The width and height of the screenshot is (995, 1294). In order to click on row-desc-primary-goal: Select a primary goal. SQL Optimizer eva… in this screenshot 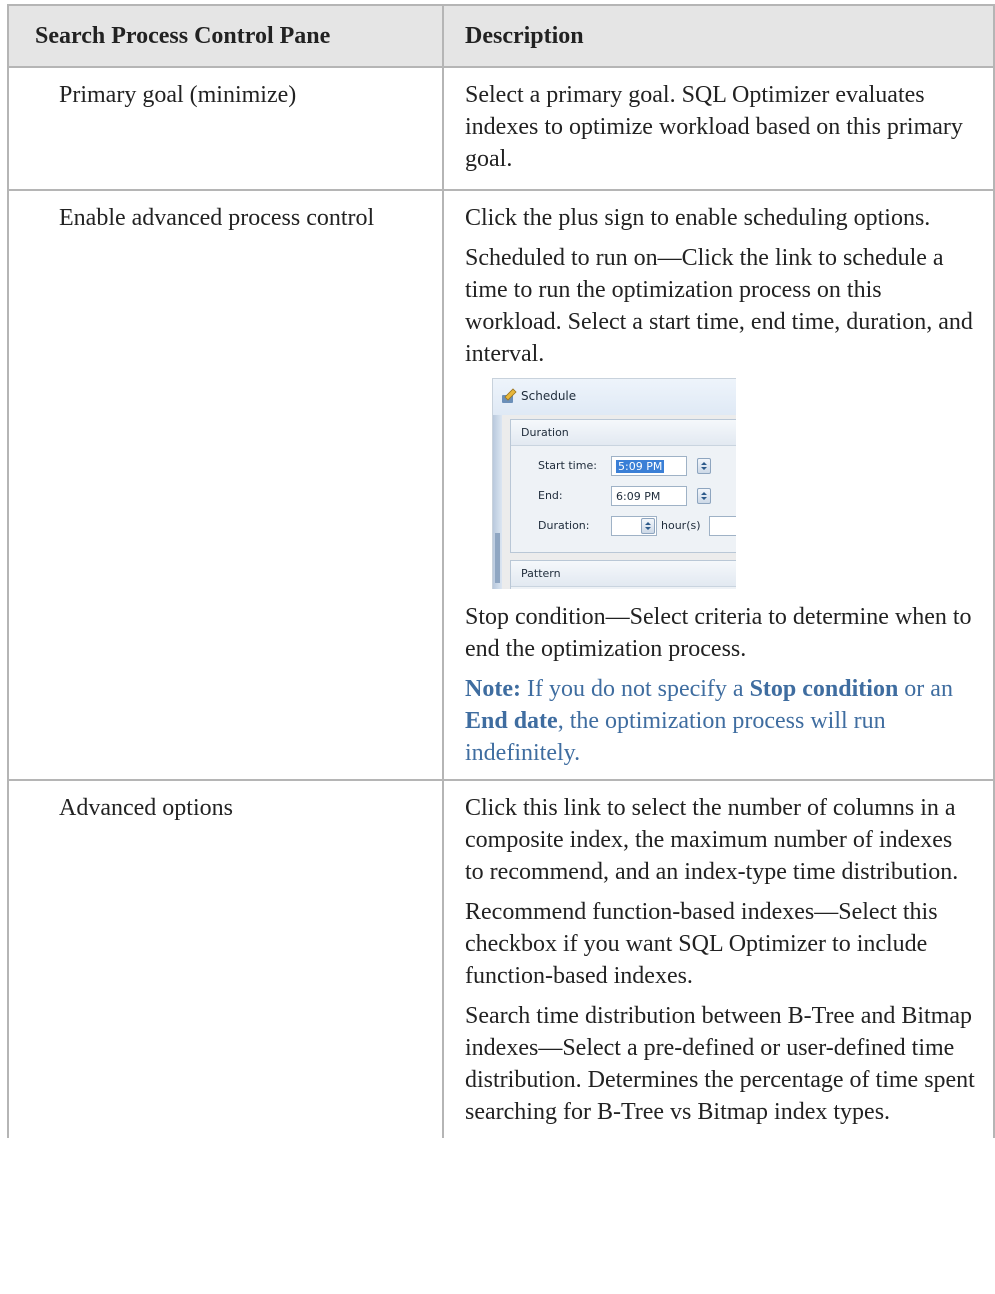, I will do `click(718, 128)`.